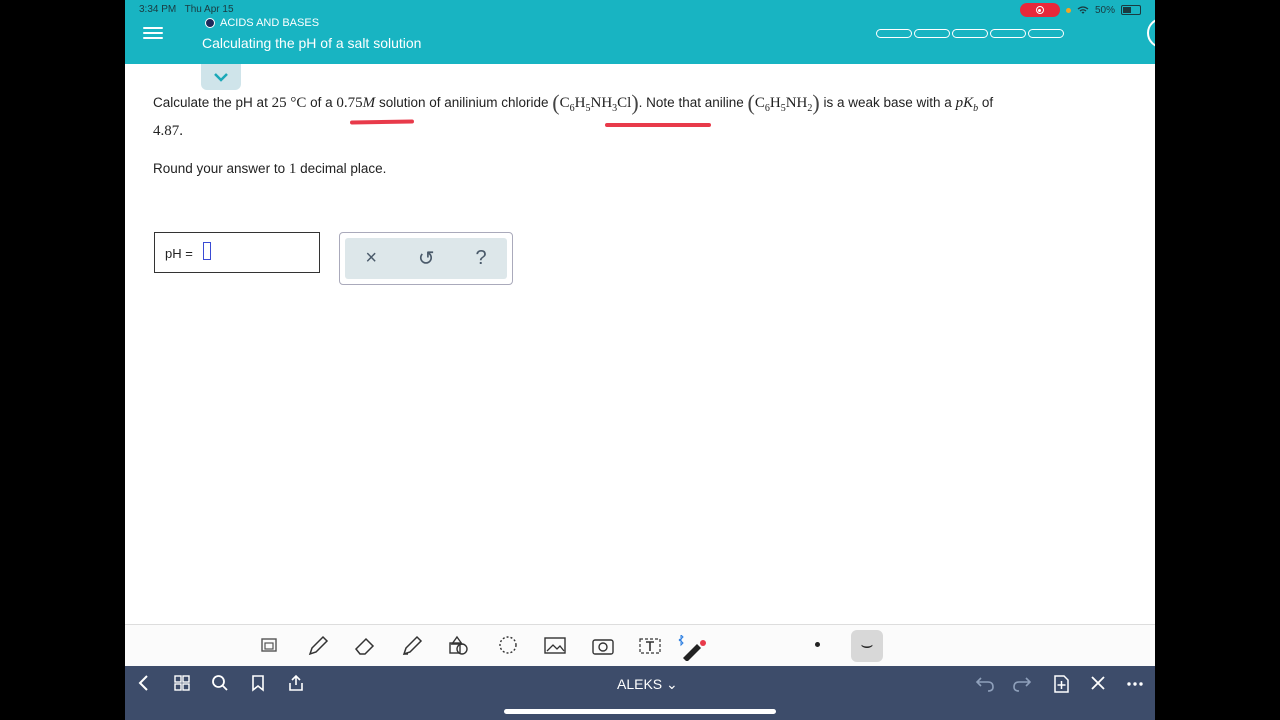  What do you see at coordinates (270, 23) in the screenshot?
I see `topic-label: ACIDS AND BASES` at bounding box center [270, 23].